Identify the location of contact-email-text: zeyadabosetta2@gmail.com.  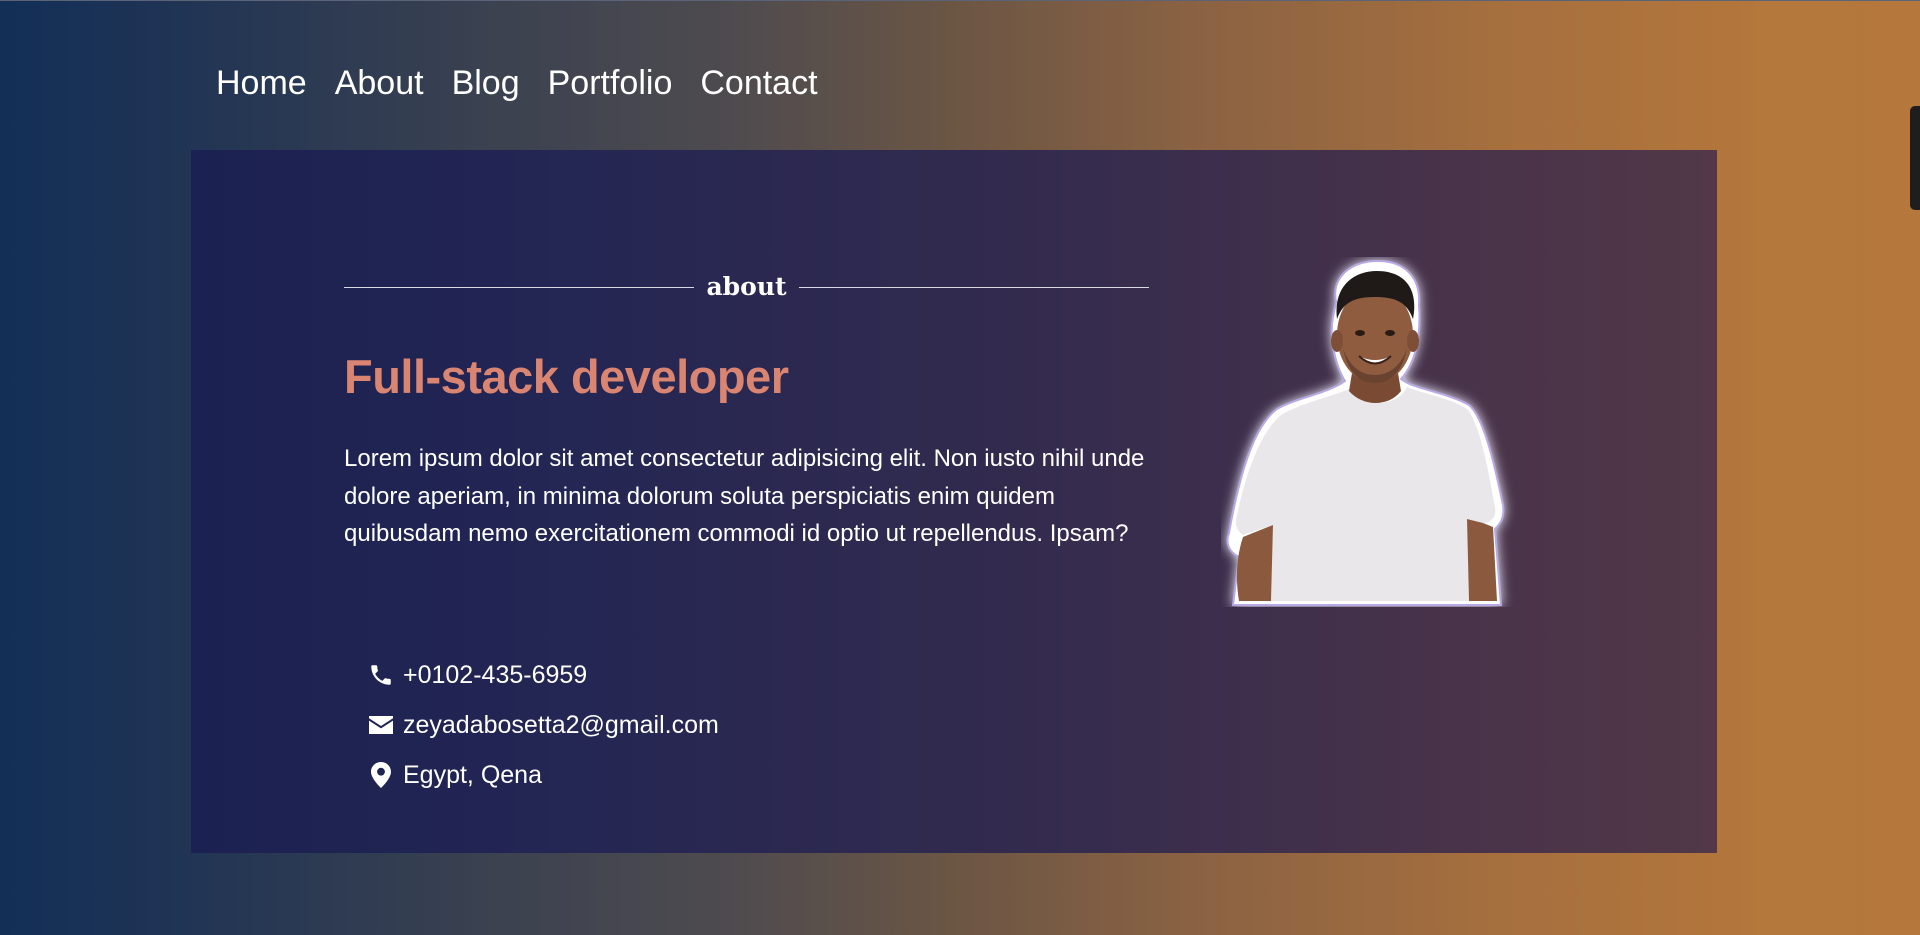
(561, 724).